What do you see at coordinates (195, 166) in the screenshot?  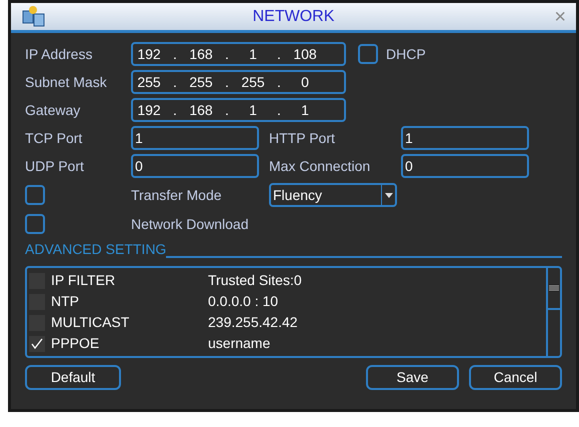 I see `port-field: 0` at bounding box center [195, 166].